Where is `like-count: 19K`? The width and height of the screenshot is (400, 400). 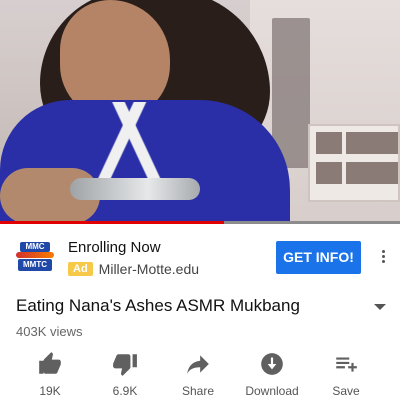
like-count: 19K is located at coordinates (50, 391).